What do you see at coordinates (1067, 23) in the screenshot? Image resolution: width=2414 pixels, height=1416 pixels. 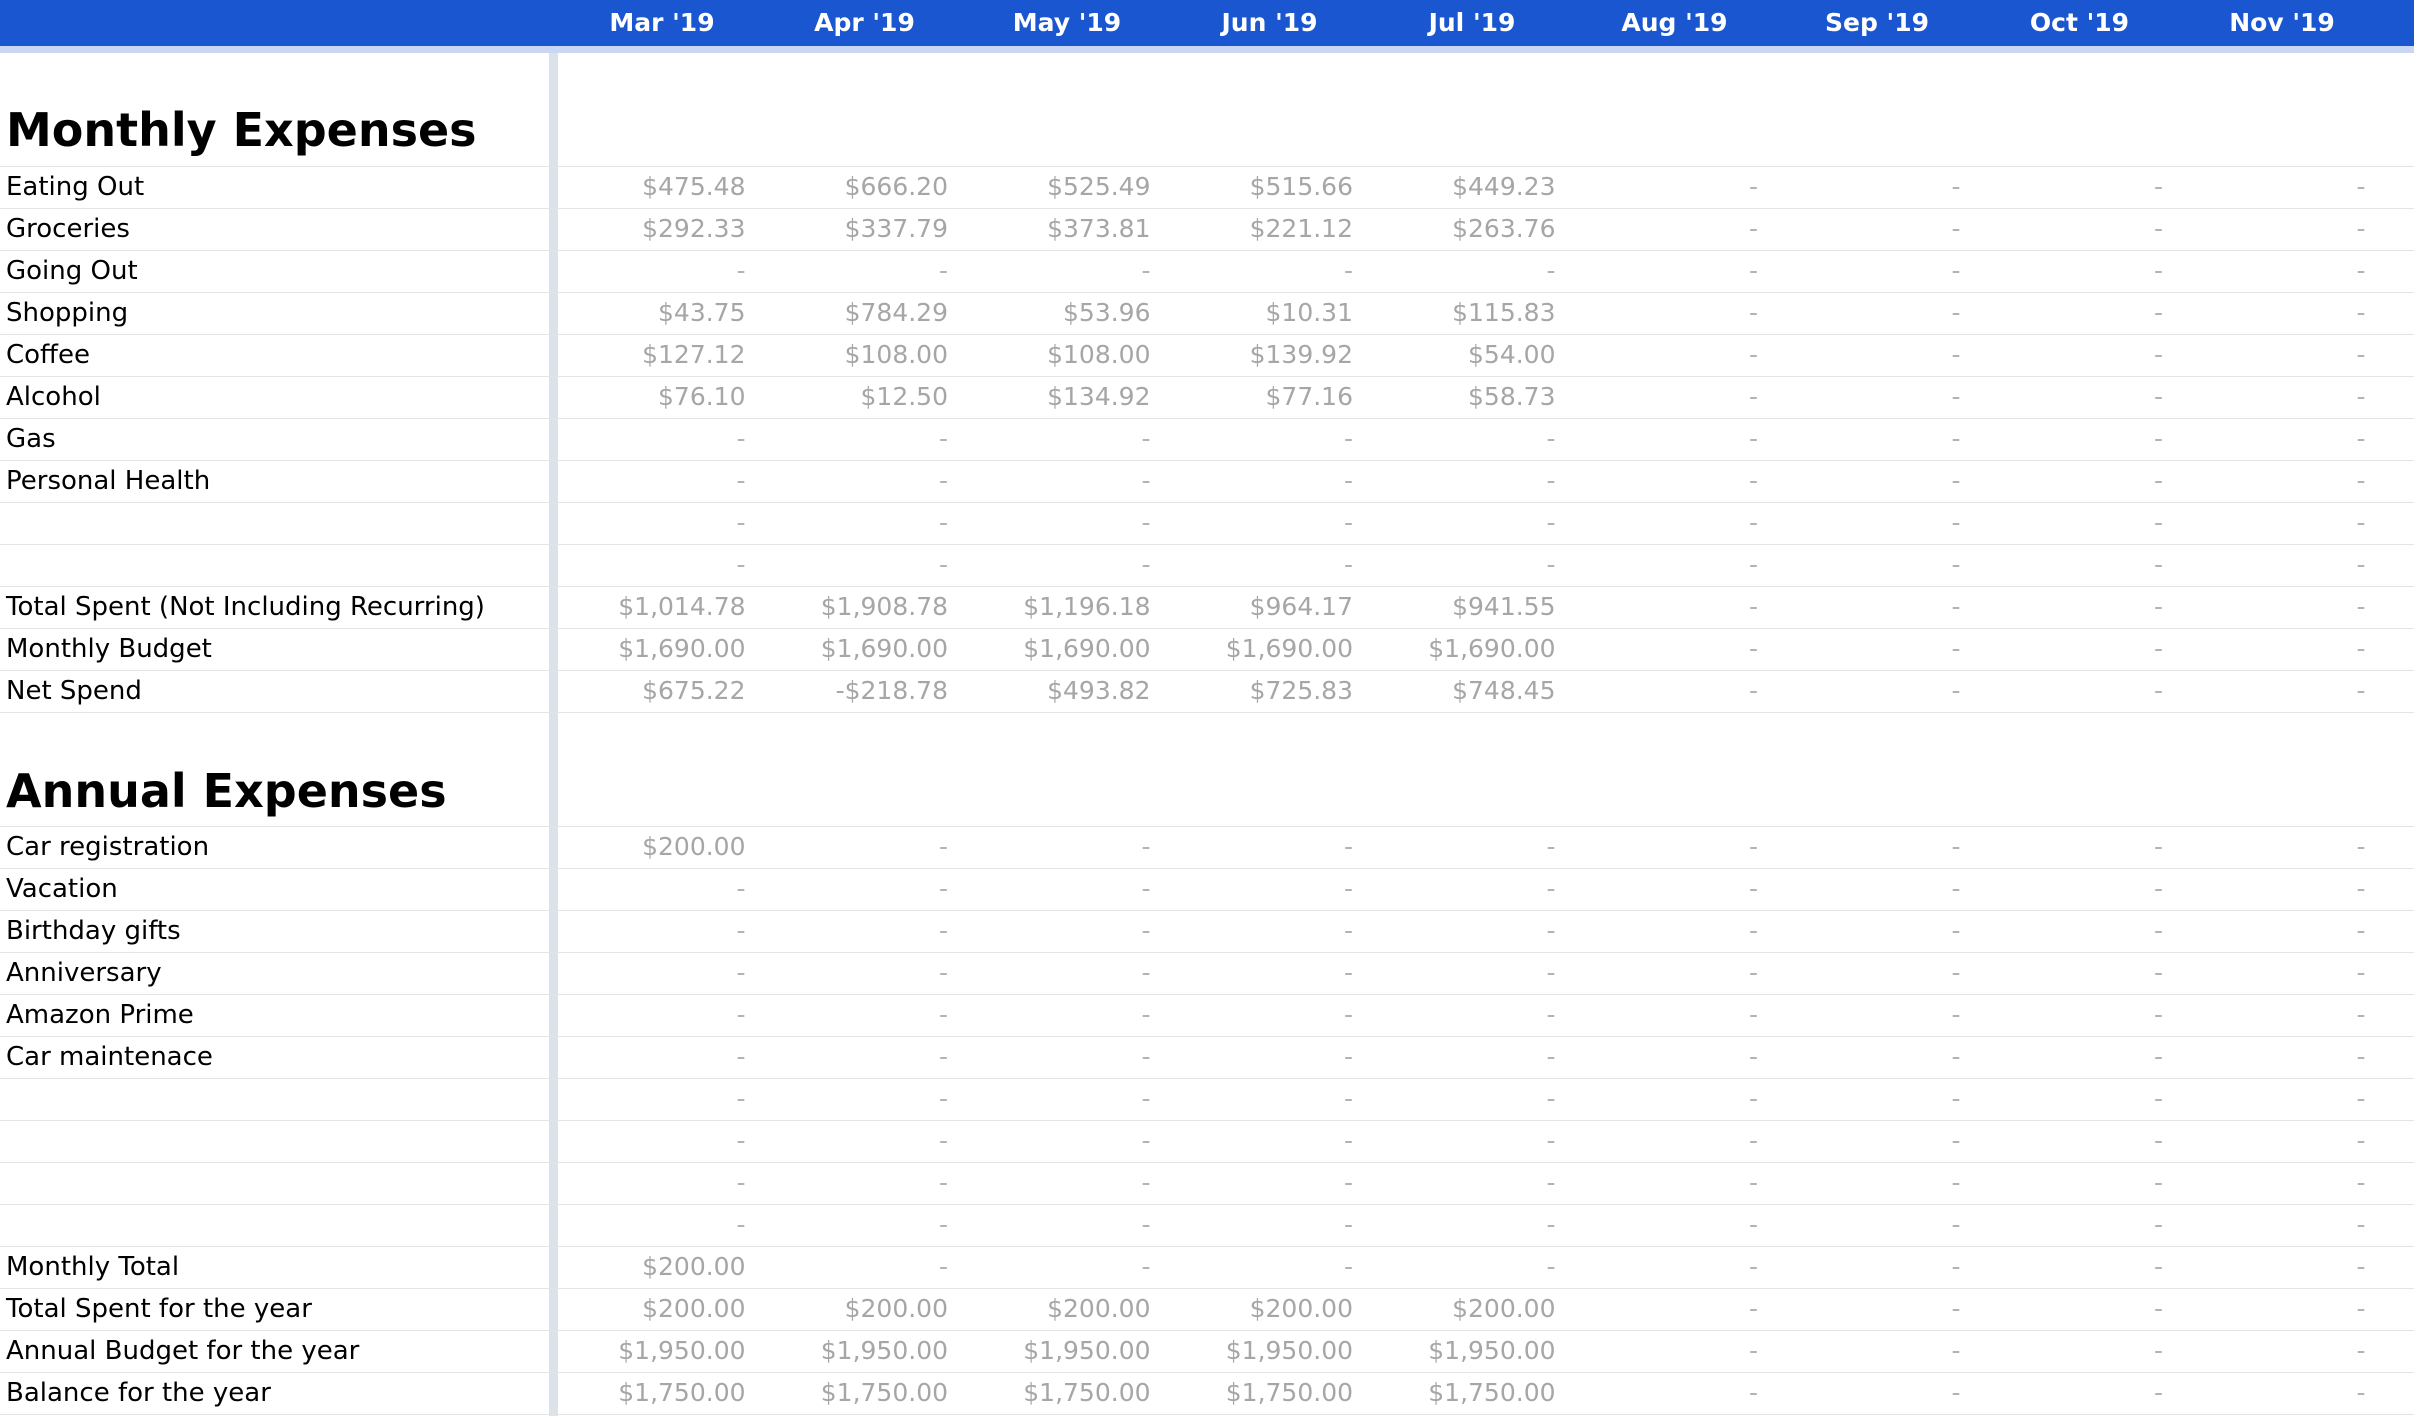 I see `column-header-may-19: May '19` at bounding box center [1067, 23].